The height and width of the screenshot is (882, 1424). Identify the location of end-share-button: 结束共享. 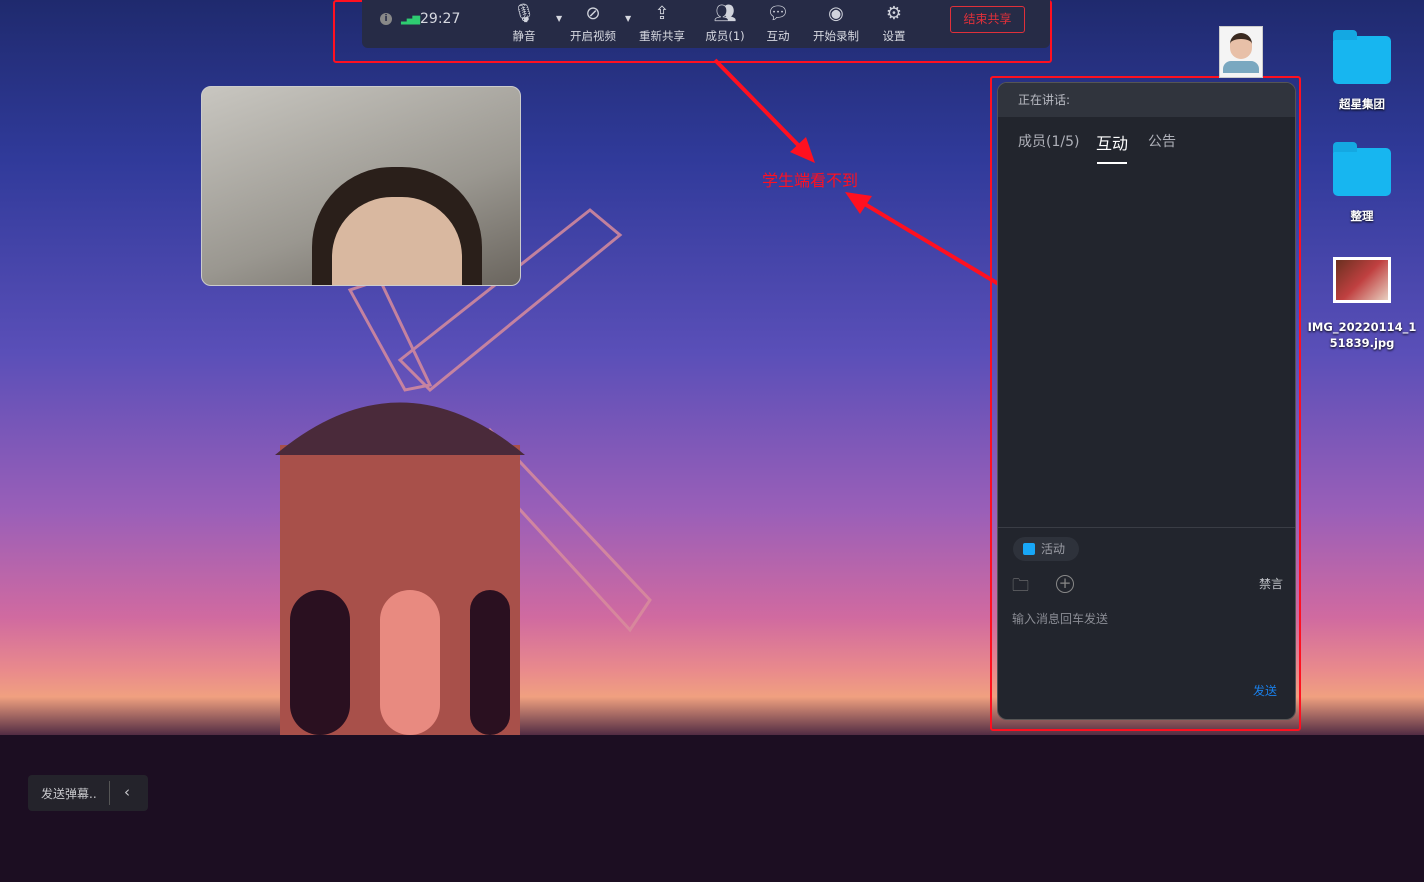
(987, 19).